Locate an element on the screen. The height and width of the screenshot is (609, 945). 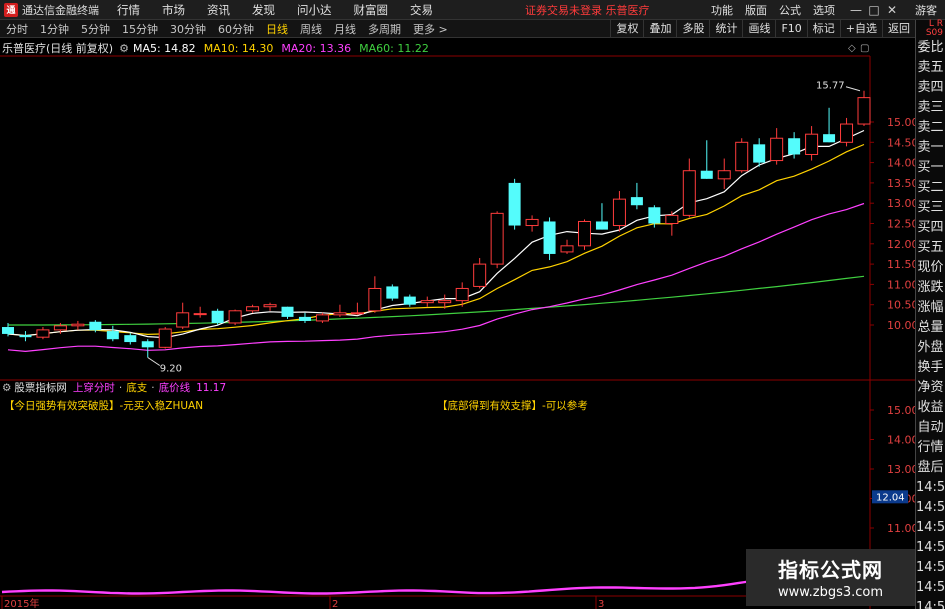
mark-button: 标记 is located at coordinates (823, 29).